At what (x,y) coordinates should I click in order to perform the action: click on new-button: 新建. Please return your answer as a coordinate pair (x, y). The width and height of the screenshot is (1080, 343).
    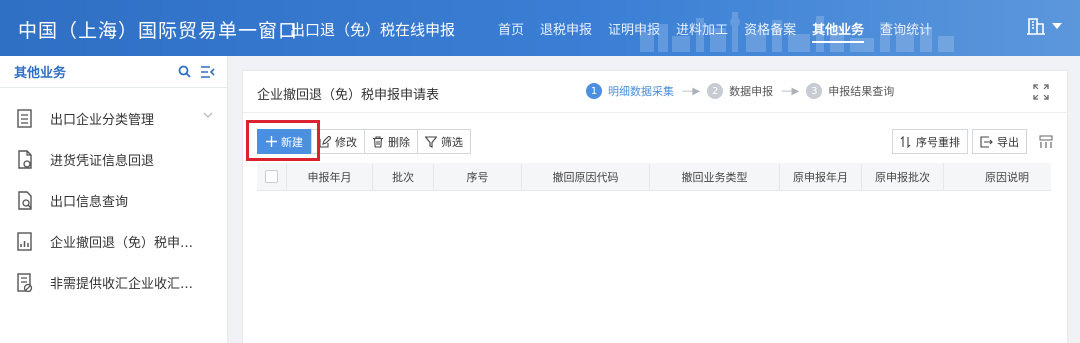
    Looking at the image, I should click on (284, 141).